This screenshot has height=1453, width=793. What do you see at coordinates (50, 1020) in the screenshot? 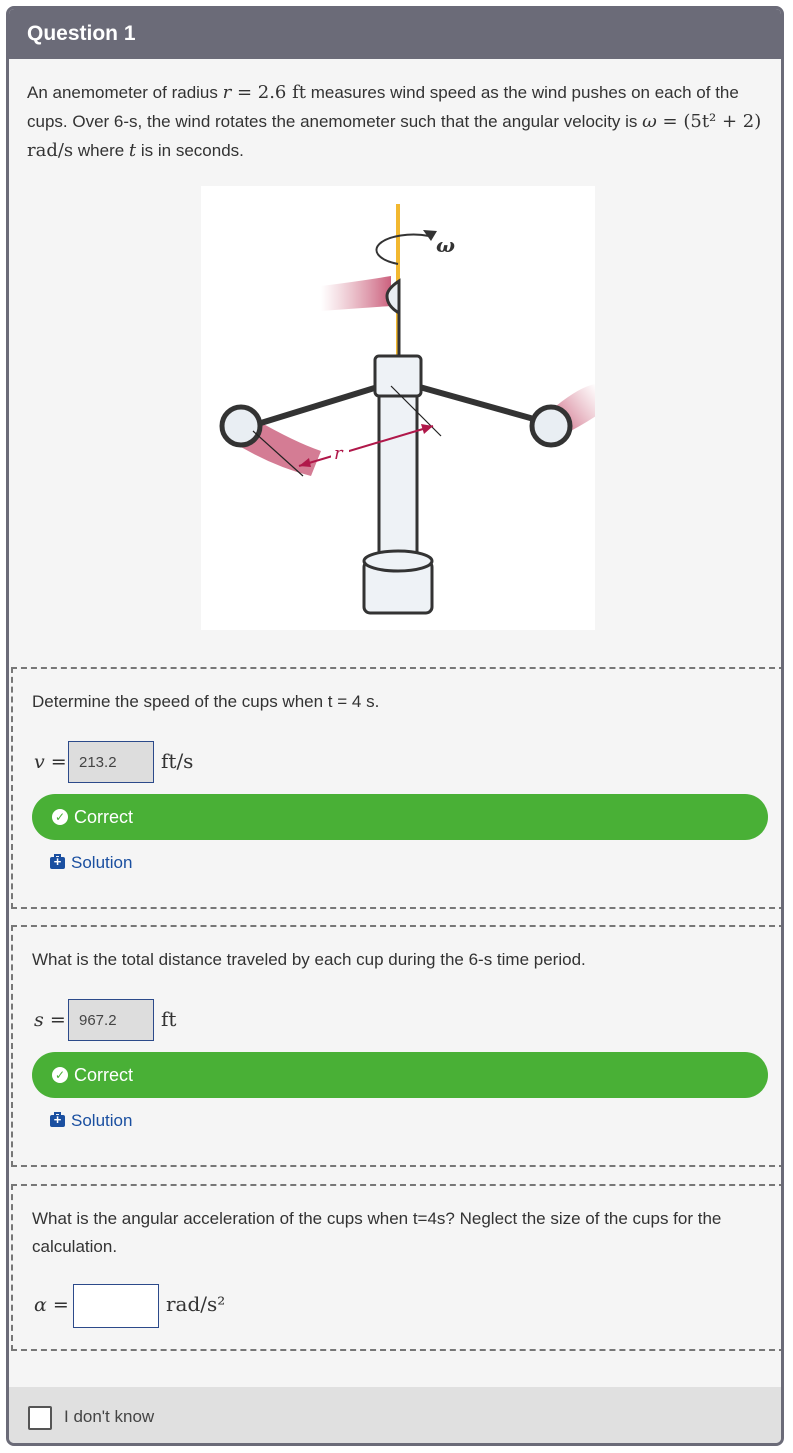
I see `part-2-variable: s =` at bounding box center [50, 1020].